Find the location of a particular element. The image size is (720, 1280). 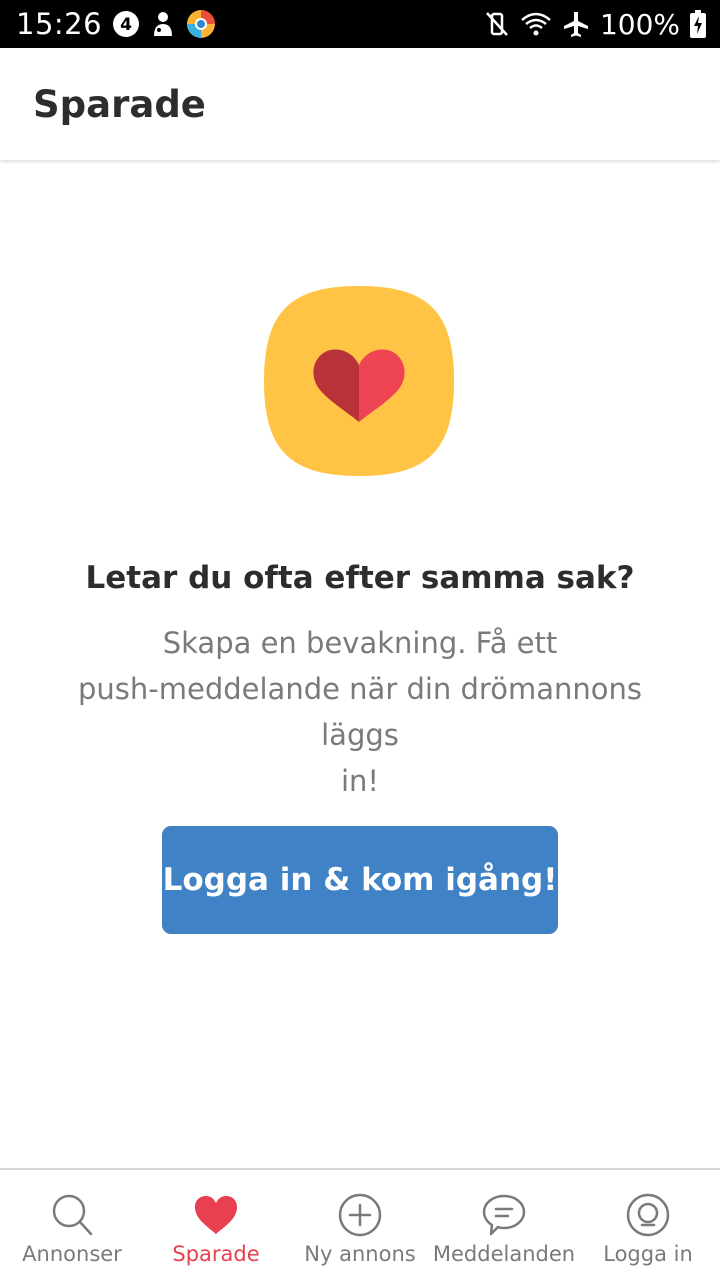

nav-item-label: Ny annons is located at coordinates (360, 1254).